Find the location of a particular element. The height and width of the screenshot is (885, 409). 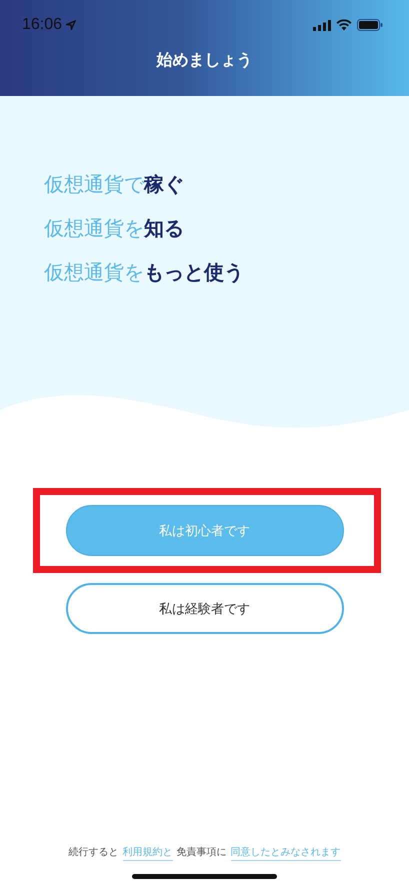

status-time: 16:06 is located at coordinates (42, 25).